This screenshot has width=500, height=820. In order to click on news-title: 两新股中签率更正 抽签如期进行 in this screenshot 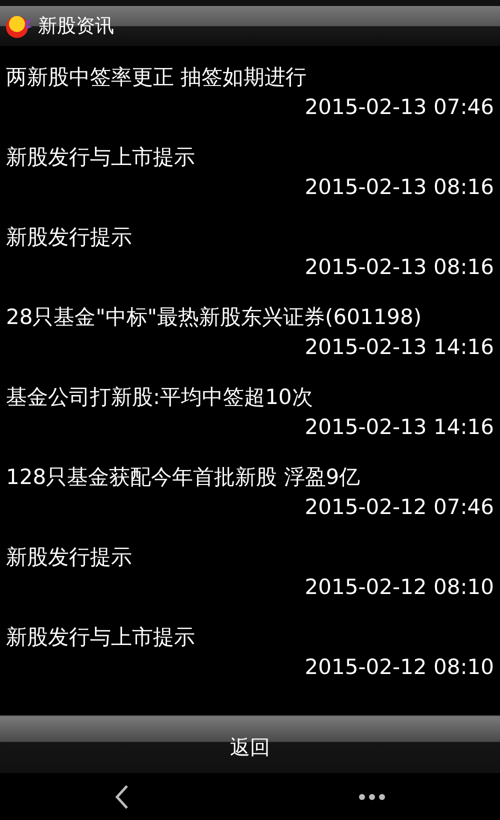, I will do `click(156, 77)`.